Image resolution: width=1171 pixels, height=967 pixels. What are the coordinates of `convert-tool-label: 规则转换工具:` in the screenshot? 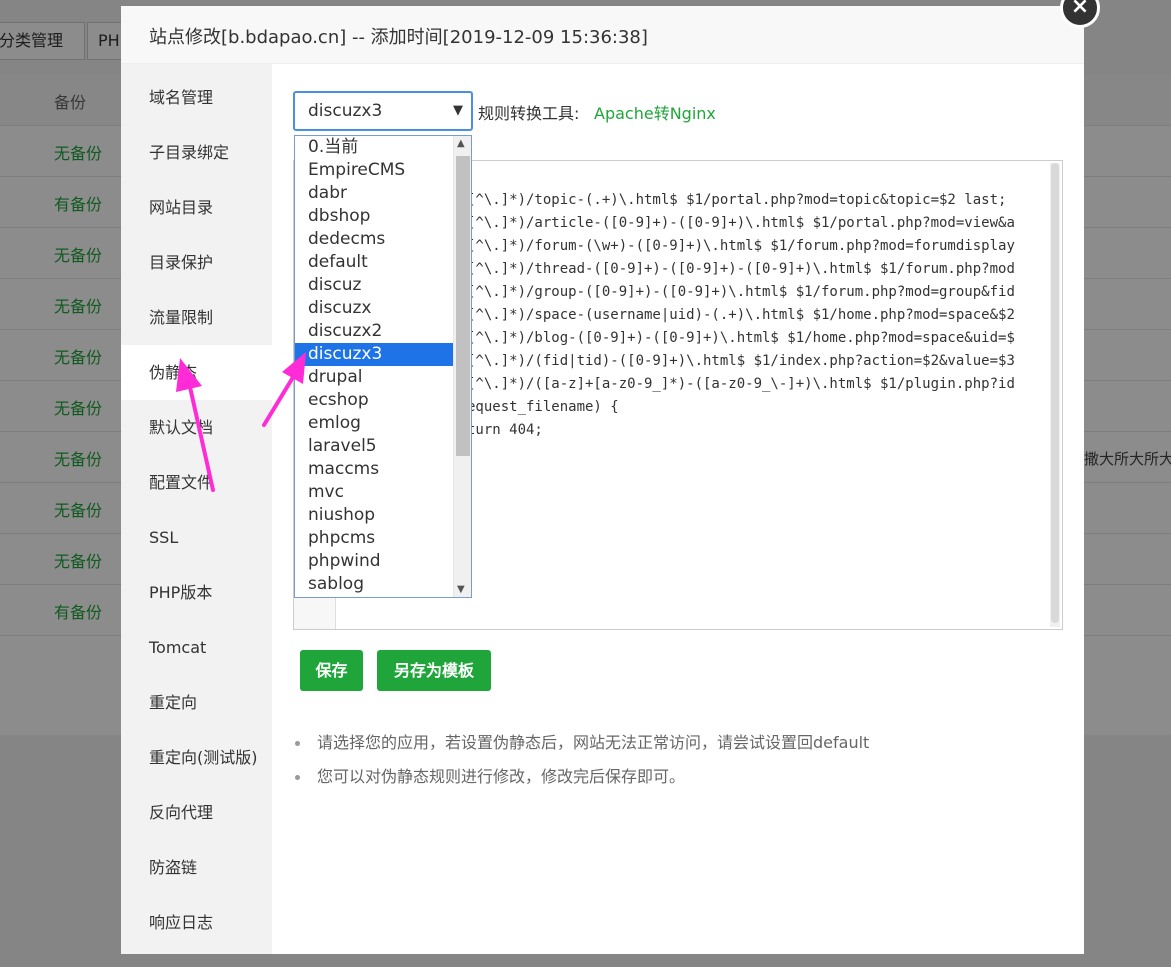 It's located at (529, 113).